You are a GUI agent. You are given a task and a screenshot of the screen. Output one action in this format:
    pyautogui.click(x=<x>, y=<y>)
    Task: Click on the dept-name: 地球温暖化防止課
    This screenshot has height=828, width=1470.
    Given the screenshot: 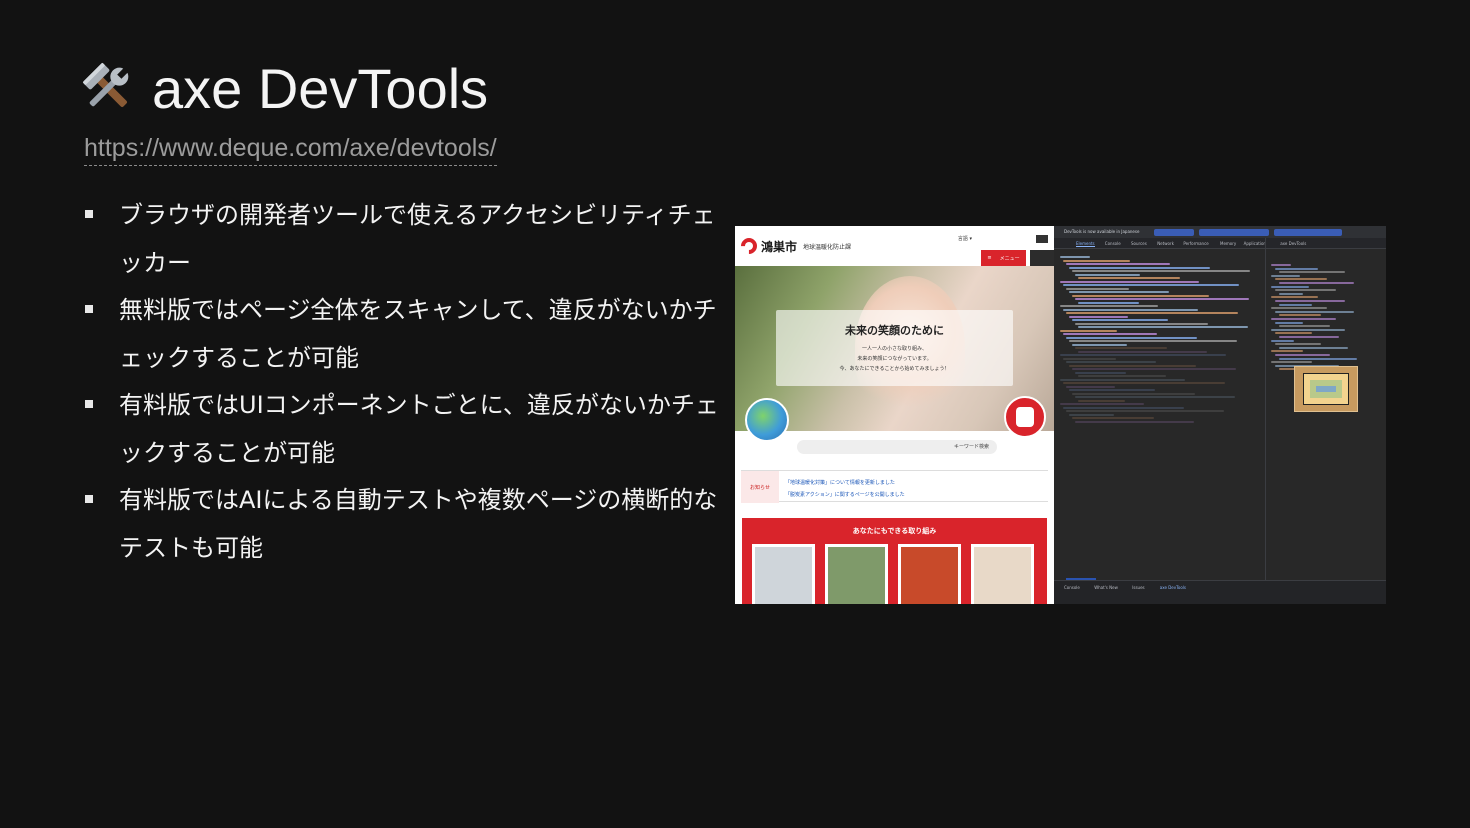 What is the action you would take?
    pyautogui.click(x=827, y=247)
    